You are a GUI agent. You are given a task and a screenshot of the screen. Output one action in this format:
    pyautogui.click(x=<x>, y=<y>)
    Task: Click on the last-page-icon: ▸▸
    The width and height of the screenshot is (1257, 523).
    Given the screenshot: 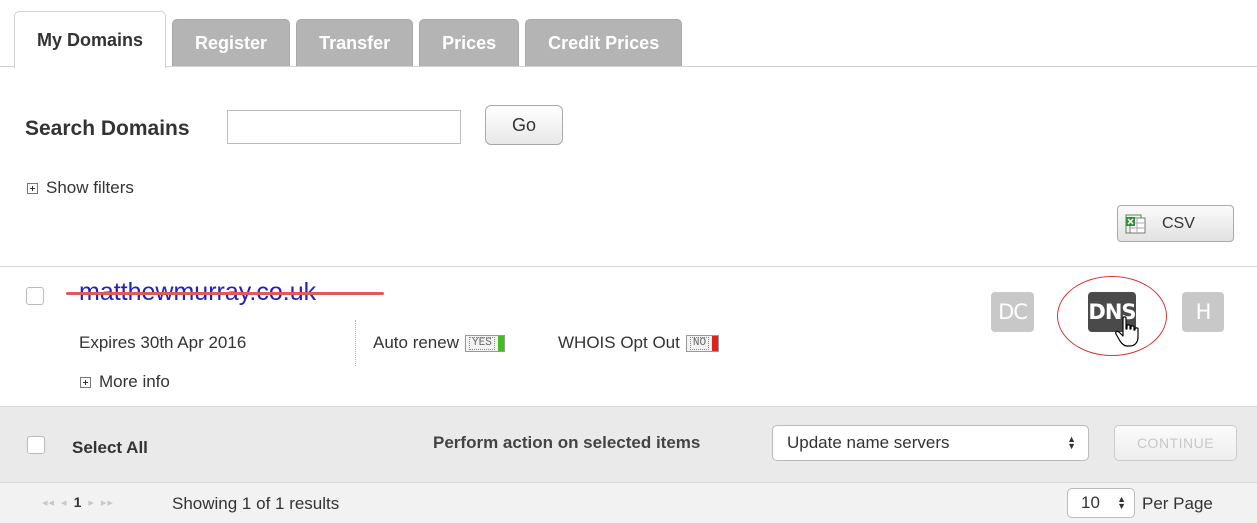 What is the action you would take?
    pyautogui.click(x=107, y=503)
    